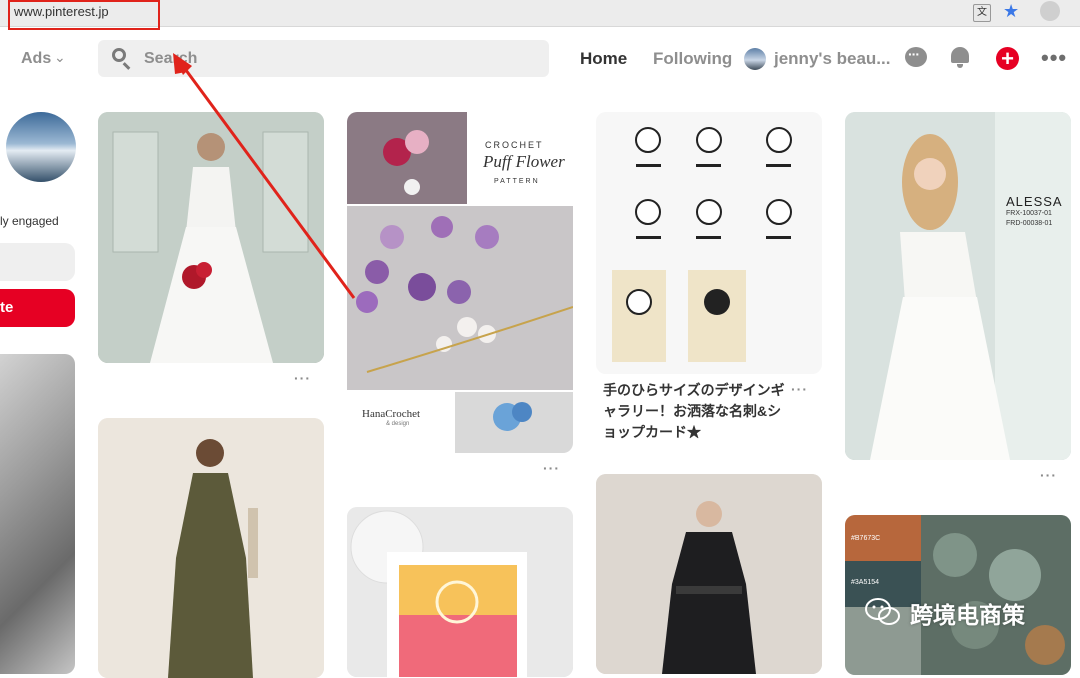  Describe the element at coordinates (60, 57) in the screenshot. I see `chevron-down-icon: ⌄` at that location.